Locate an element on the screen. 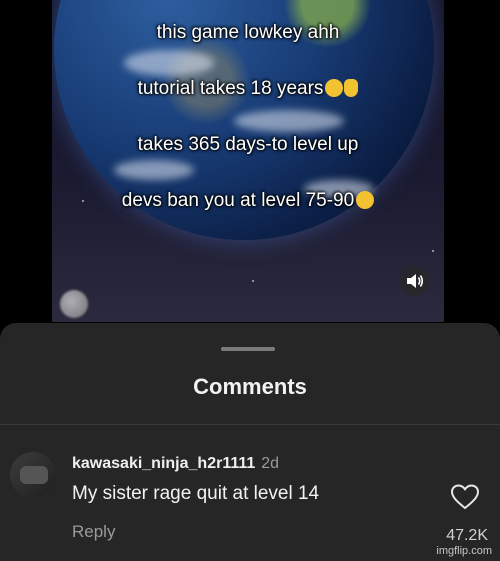  victory-hand-emoji-icon is located at coordinates (351, 88).